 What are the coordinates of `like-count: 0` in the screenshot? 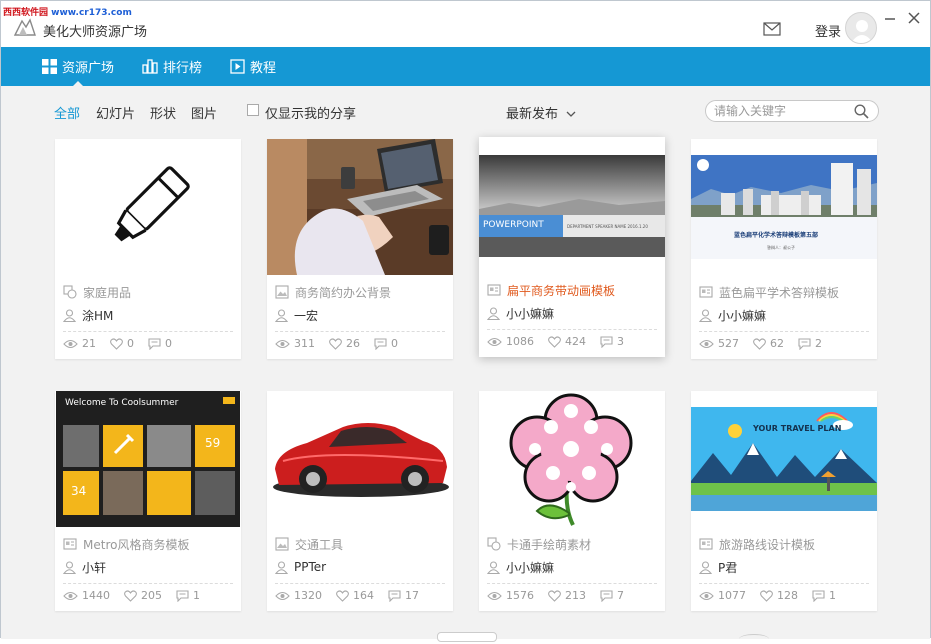 It's located at (122, 343).